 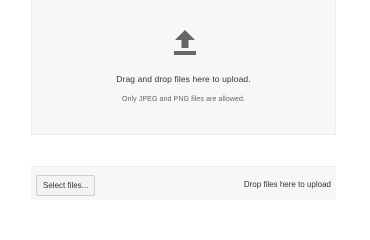 I want to click on upload-icon, so click(x=185, y=44).